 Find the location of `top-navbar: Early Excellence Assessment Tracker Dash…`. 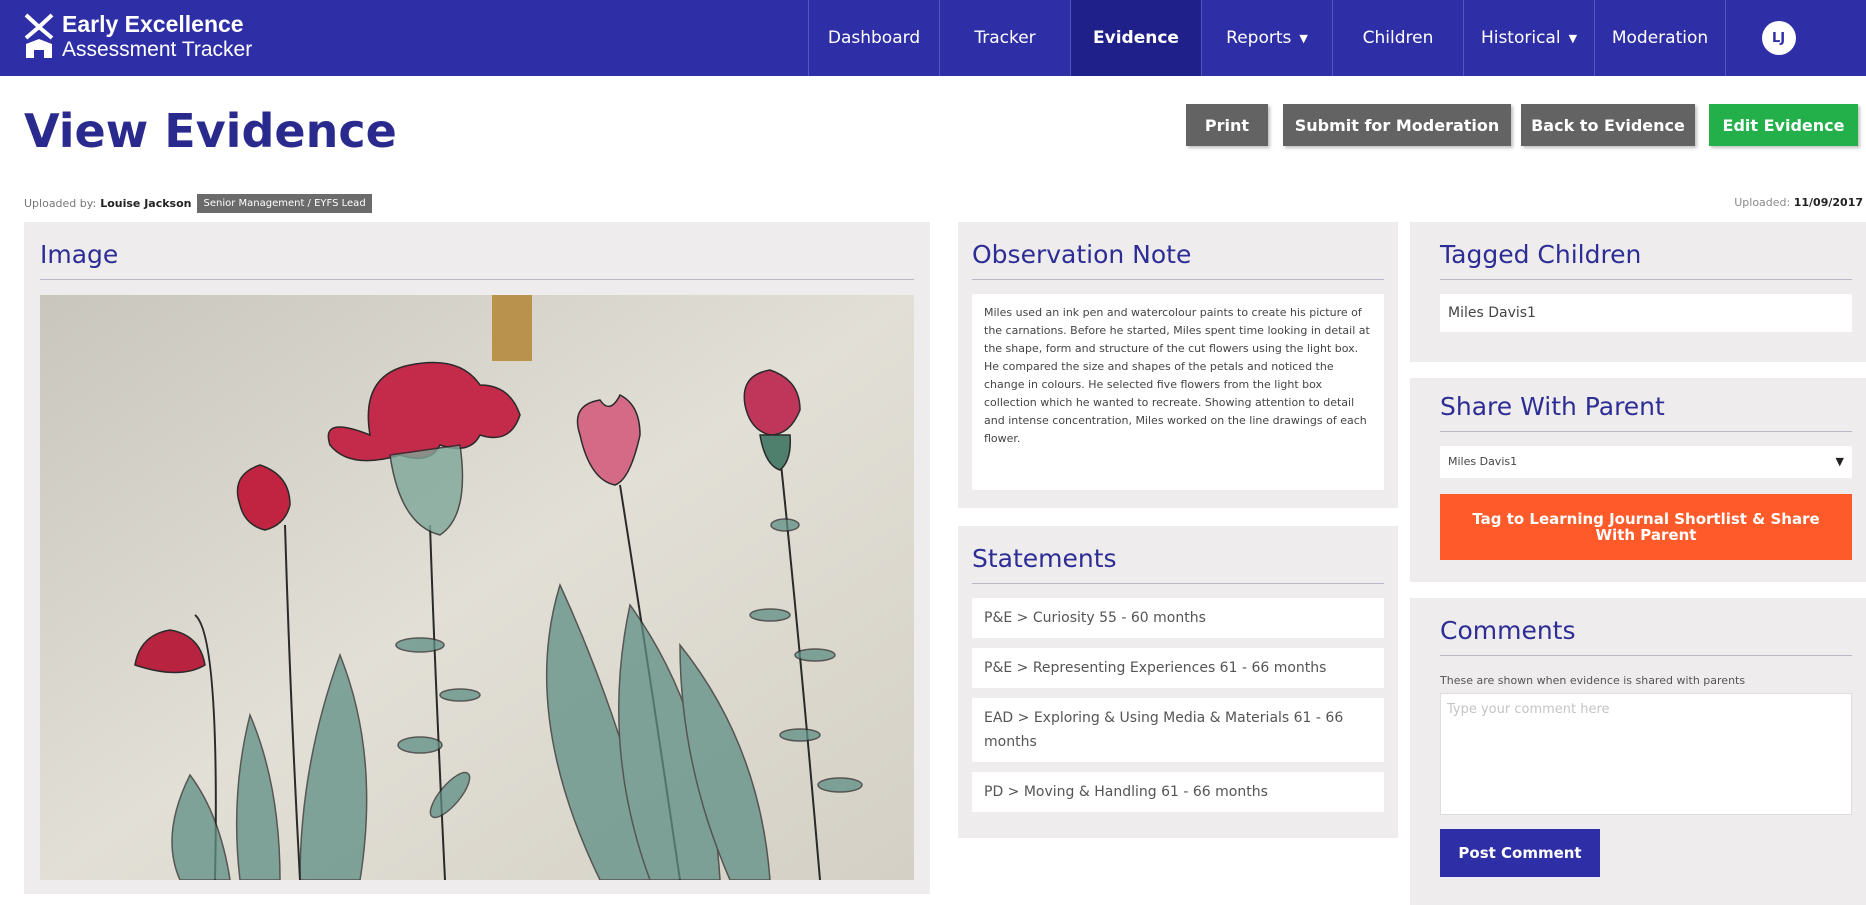

top-navbar: Early Excellence Assessment Tracker Dash… is located at coordinates (933, 38).